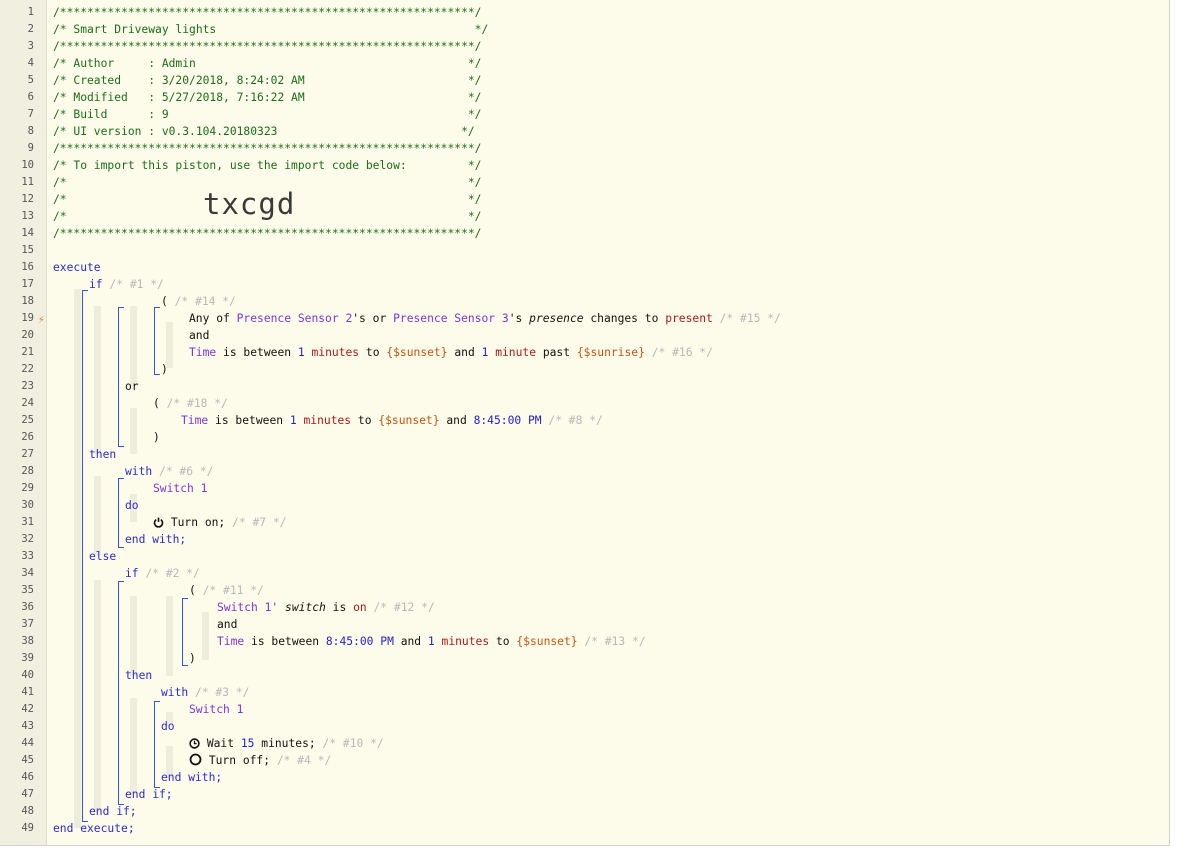 The width and height of the screenshot is (1178, 855). Describe the element at coordinates (162, 573) in the screenshot. I see `nested-if-statement: if /* #2 */` at that location.